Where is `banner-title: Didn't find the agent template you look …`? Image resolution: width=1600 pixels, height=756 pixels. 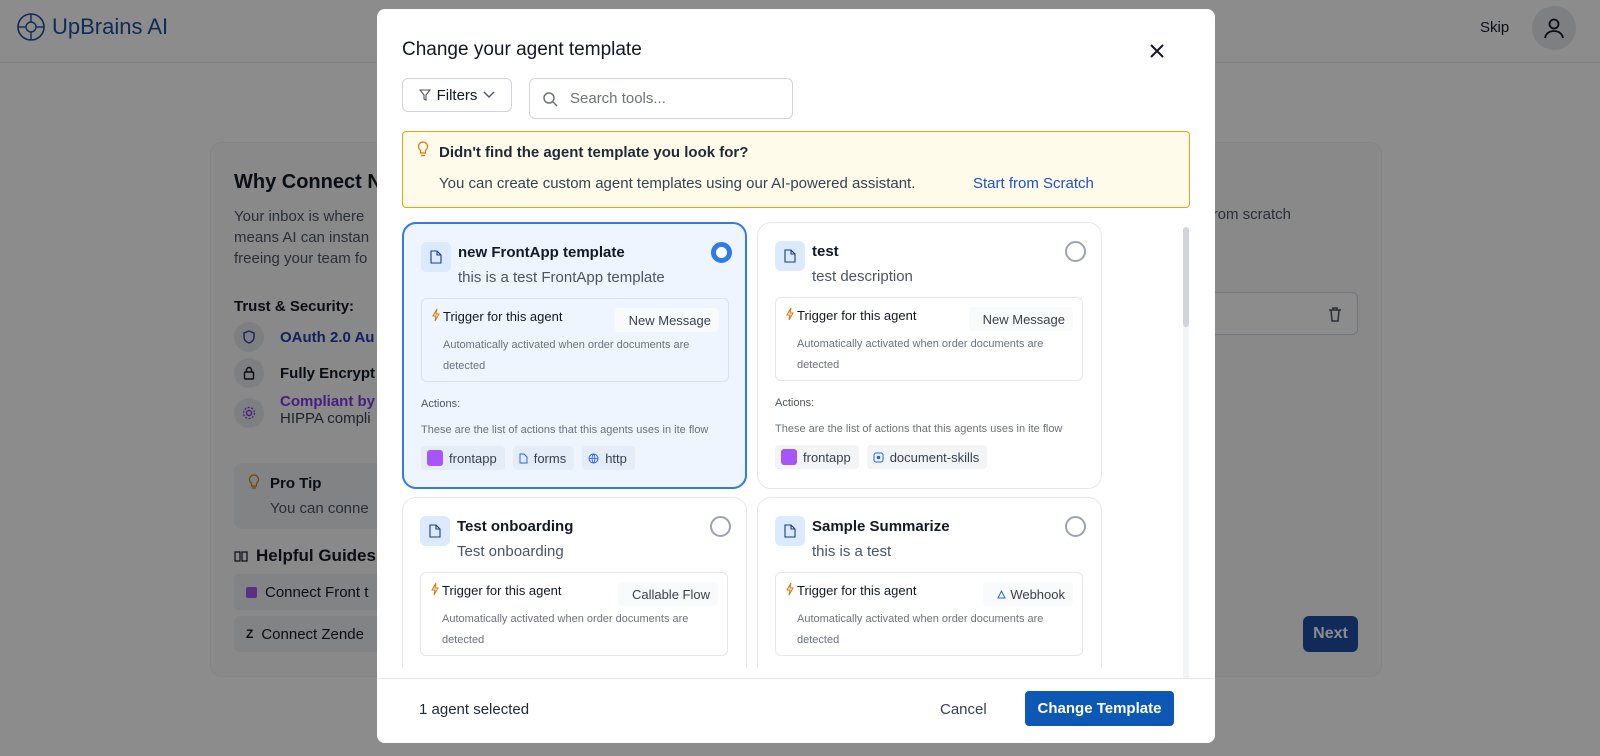
banner-title: Didn't find the agent template you look … is located at coordinates (594, 152).